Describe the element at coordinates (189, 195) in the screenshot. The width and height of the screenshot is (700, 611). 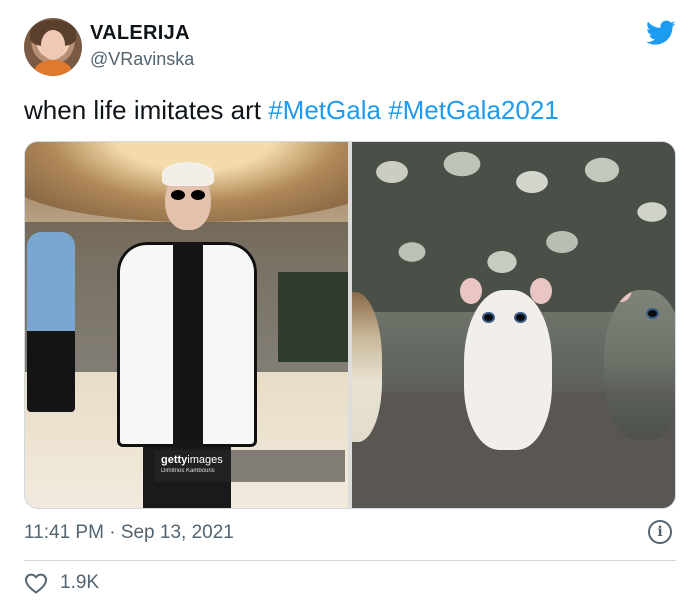
I see `sunglasses` at that location.